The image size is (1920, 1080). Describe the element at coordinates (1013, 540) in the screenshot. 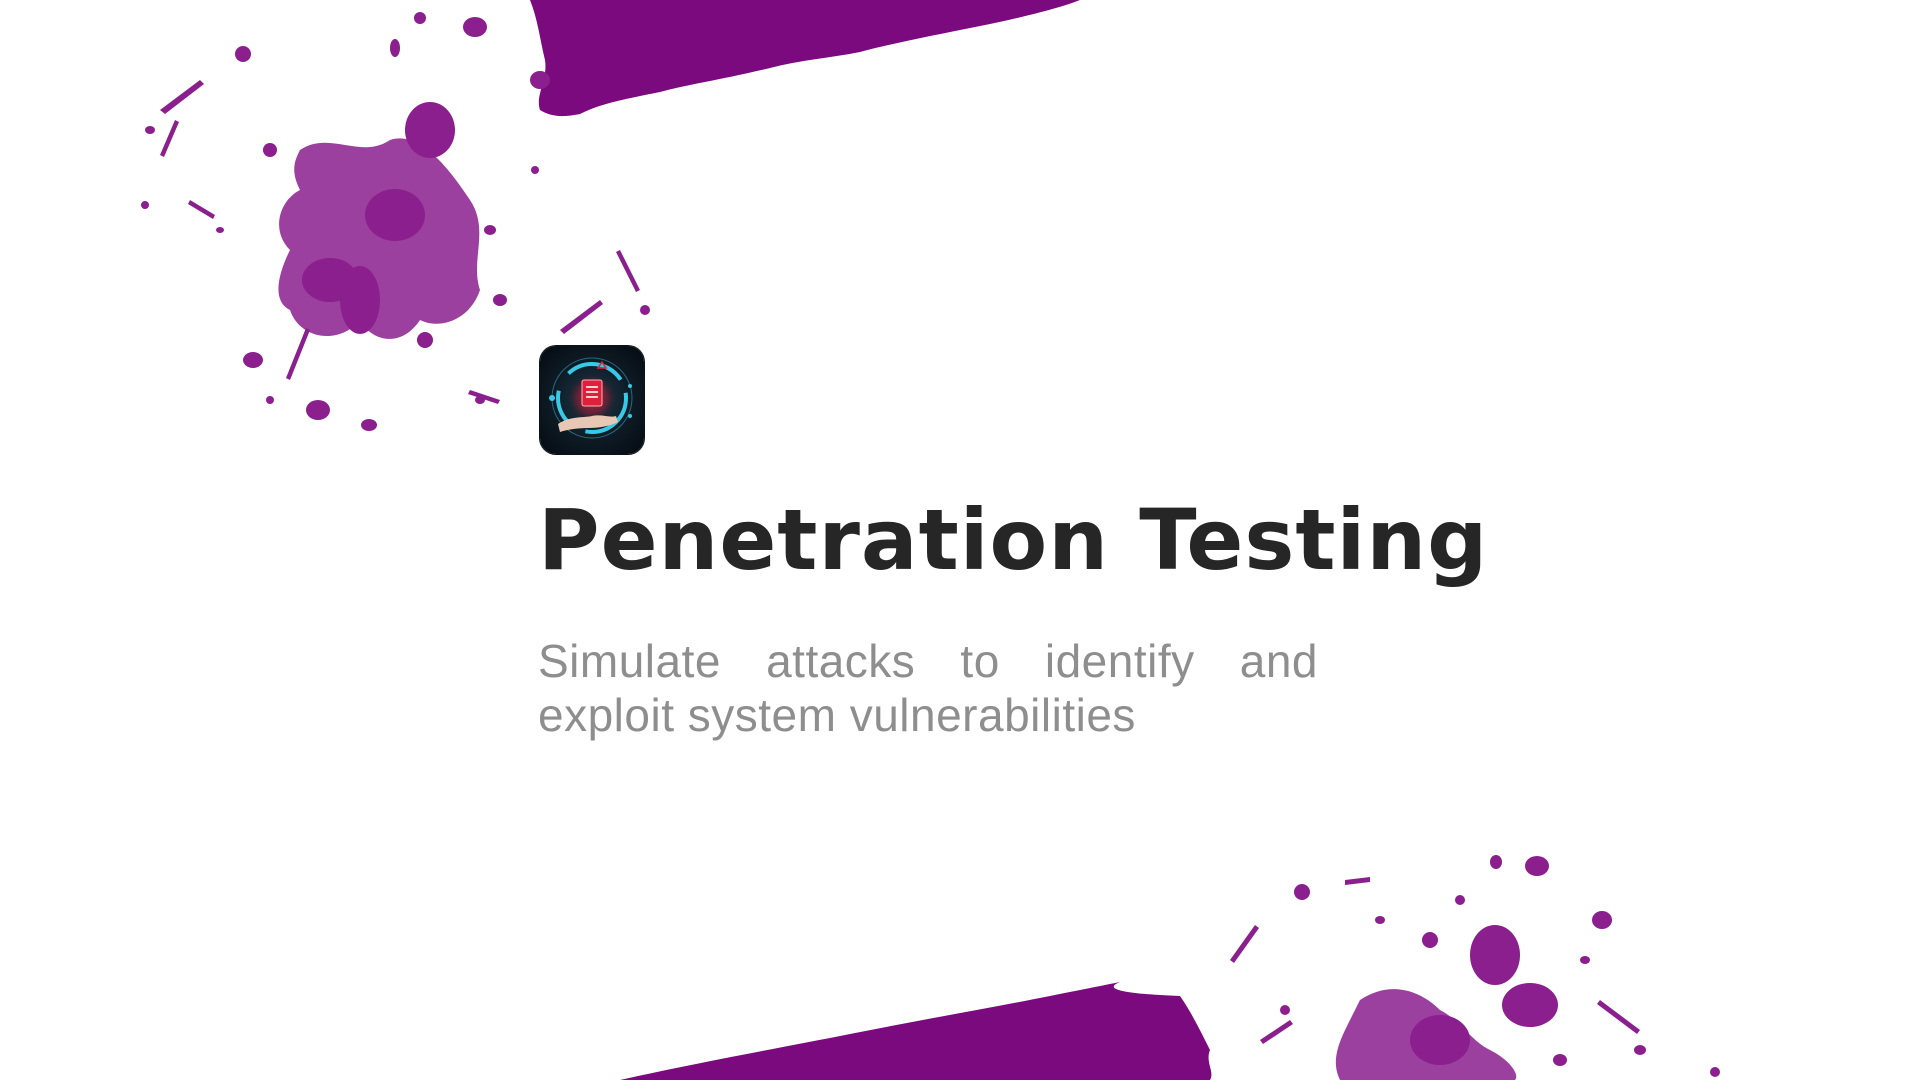

I see `page-title: Penetration Testing` at that location.